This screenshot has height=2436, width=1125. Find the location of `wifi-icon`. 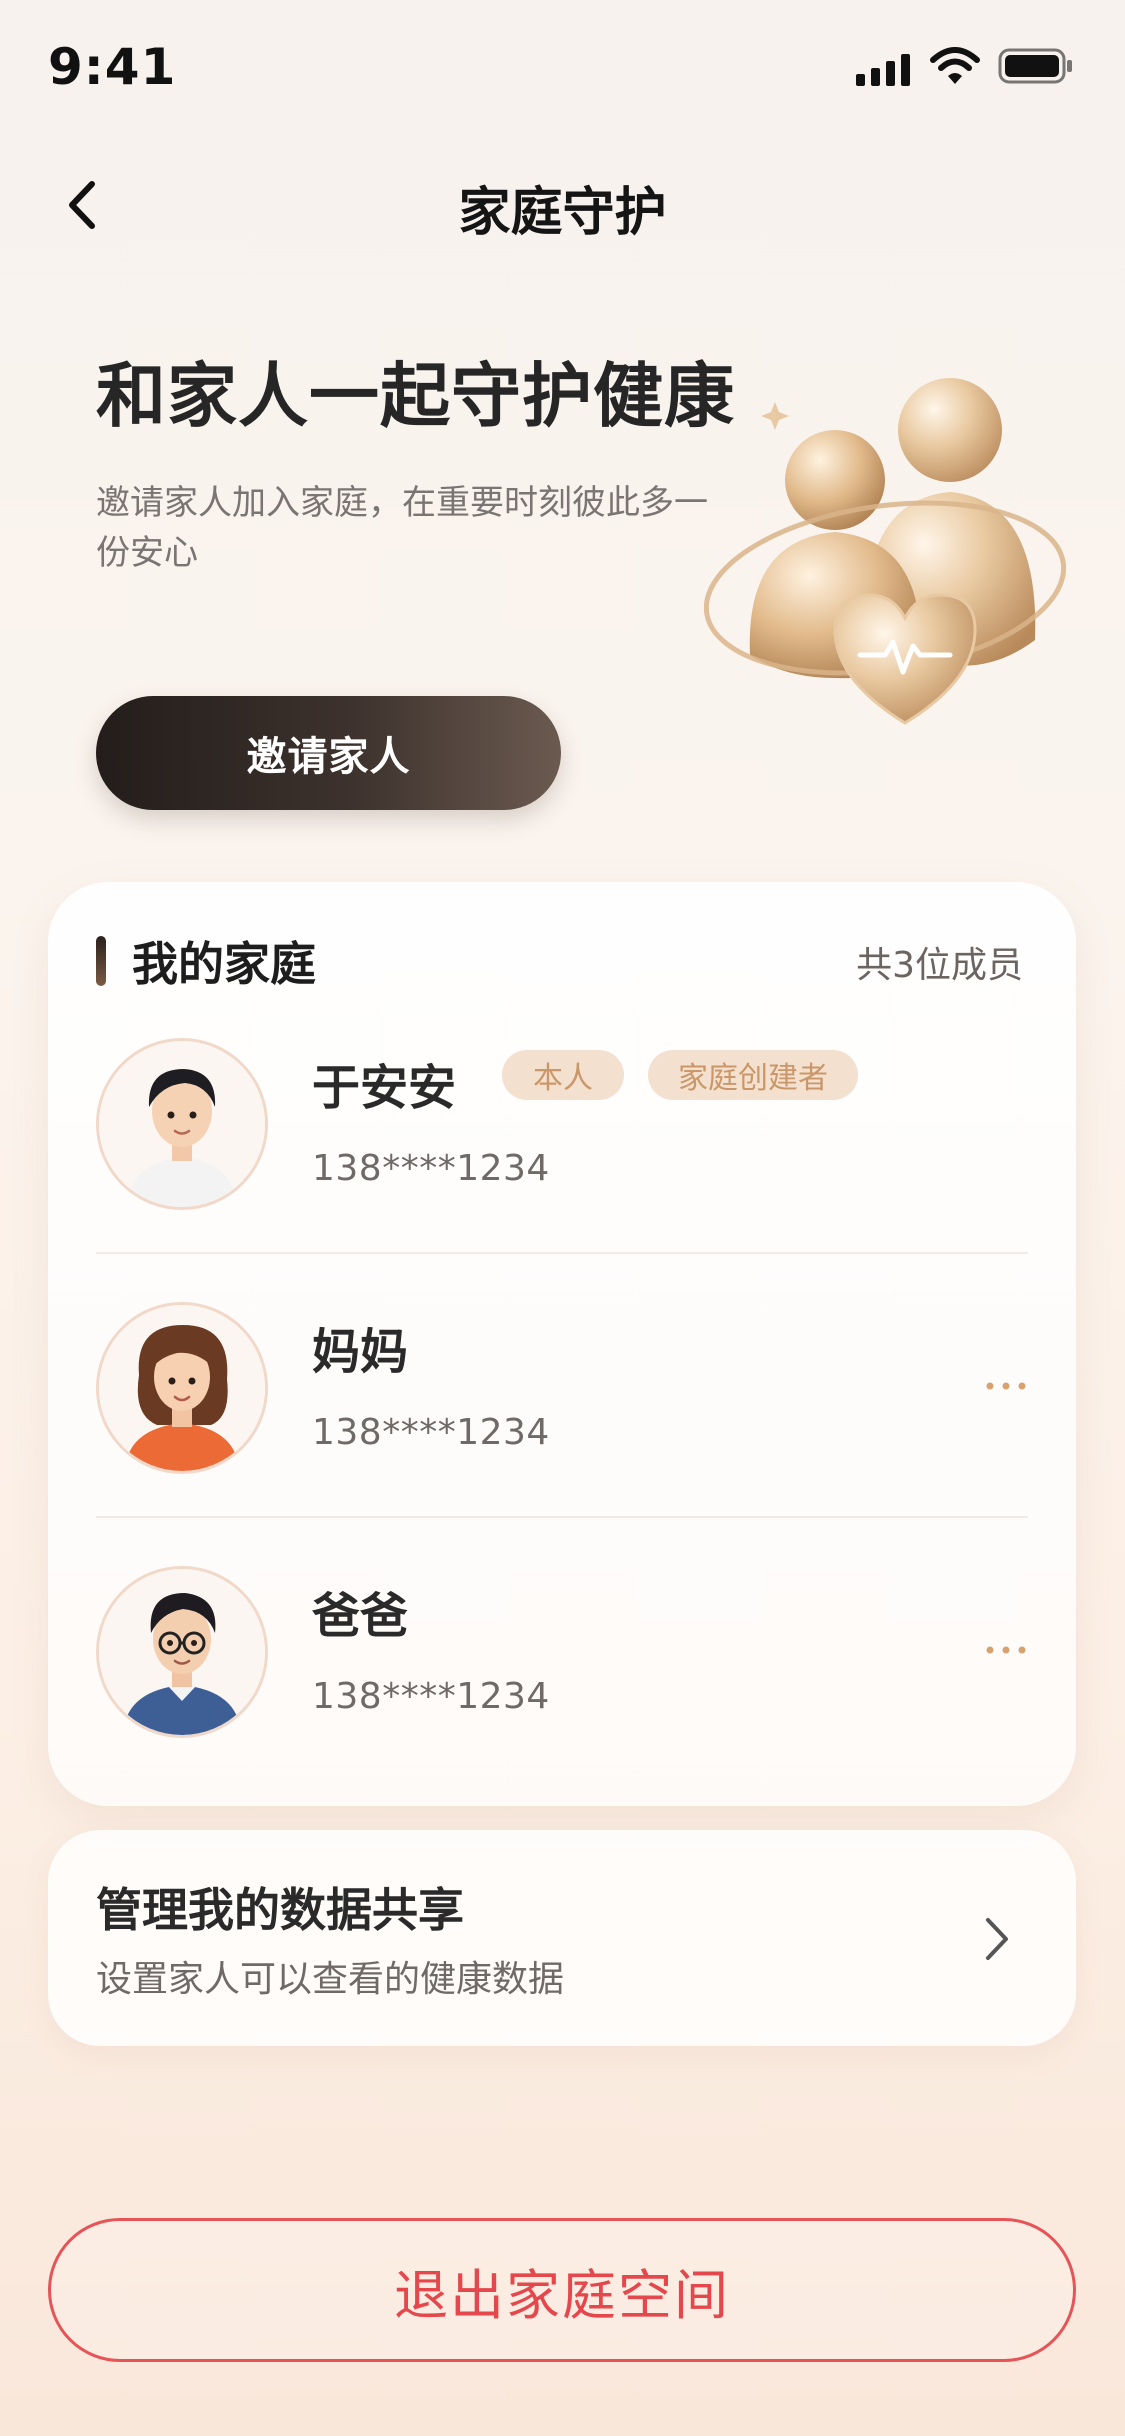

wifi-icon is located at coordinates (955, 65).